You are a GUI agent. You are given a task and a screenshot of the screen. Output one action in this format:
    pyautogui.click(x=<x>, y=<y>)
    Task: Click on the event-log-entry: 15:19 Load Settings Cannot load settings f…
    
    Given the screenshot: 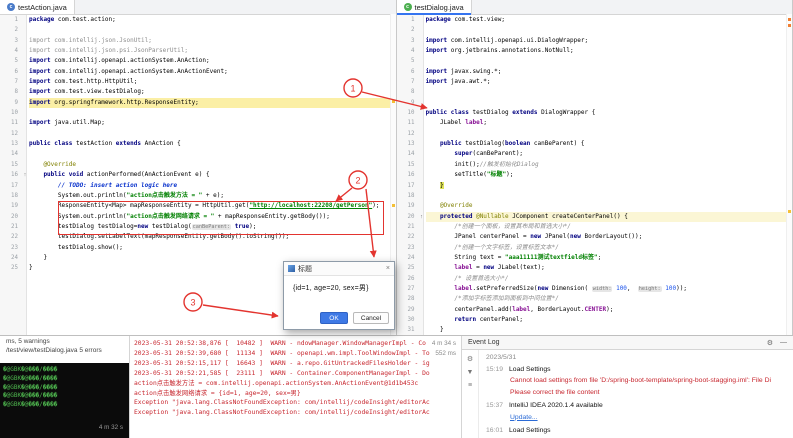 What is the action you would take?
    pyautogui.click(x=636, y=381)
    